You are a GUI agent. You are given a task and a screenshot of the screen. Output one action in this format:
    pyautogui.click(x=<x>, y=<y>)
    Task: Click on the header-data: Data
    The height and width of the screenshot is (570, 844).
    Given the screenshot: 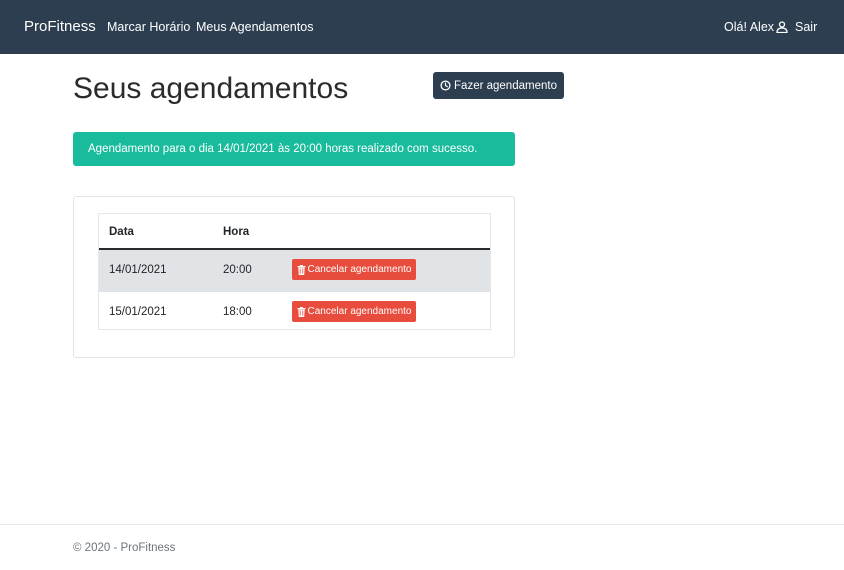 What is the action you would take?
    pyautogui.click(x=121, y=232)
    